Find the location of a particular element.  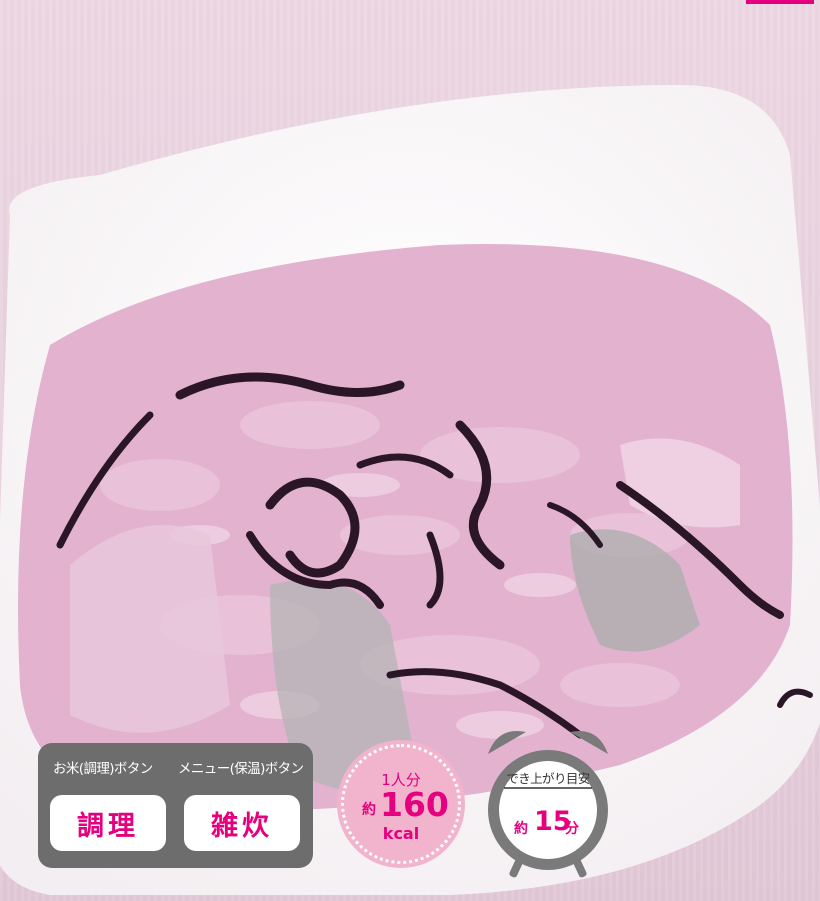

calorie-badge: 1人分 約 160 kcal is located at coordinates (401, 804).